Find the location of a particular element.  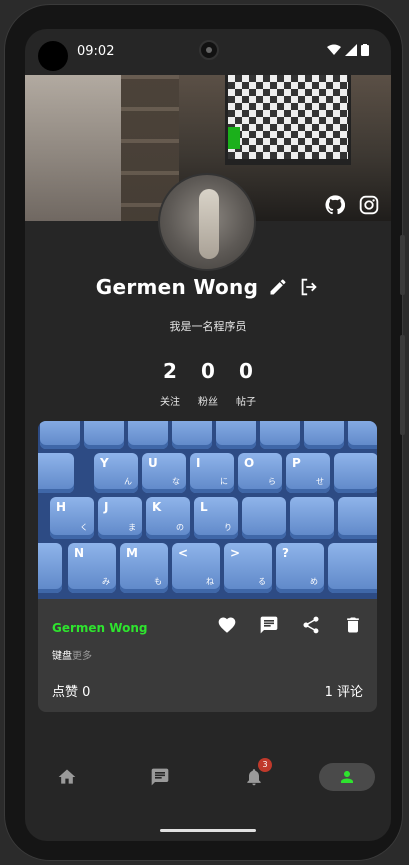

cover-green-block is located at coordinates (234, 138).